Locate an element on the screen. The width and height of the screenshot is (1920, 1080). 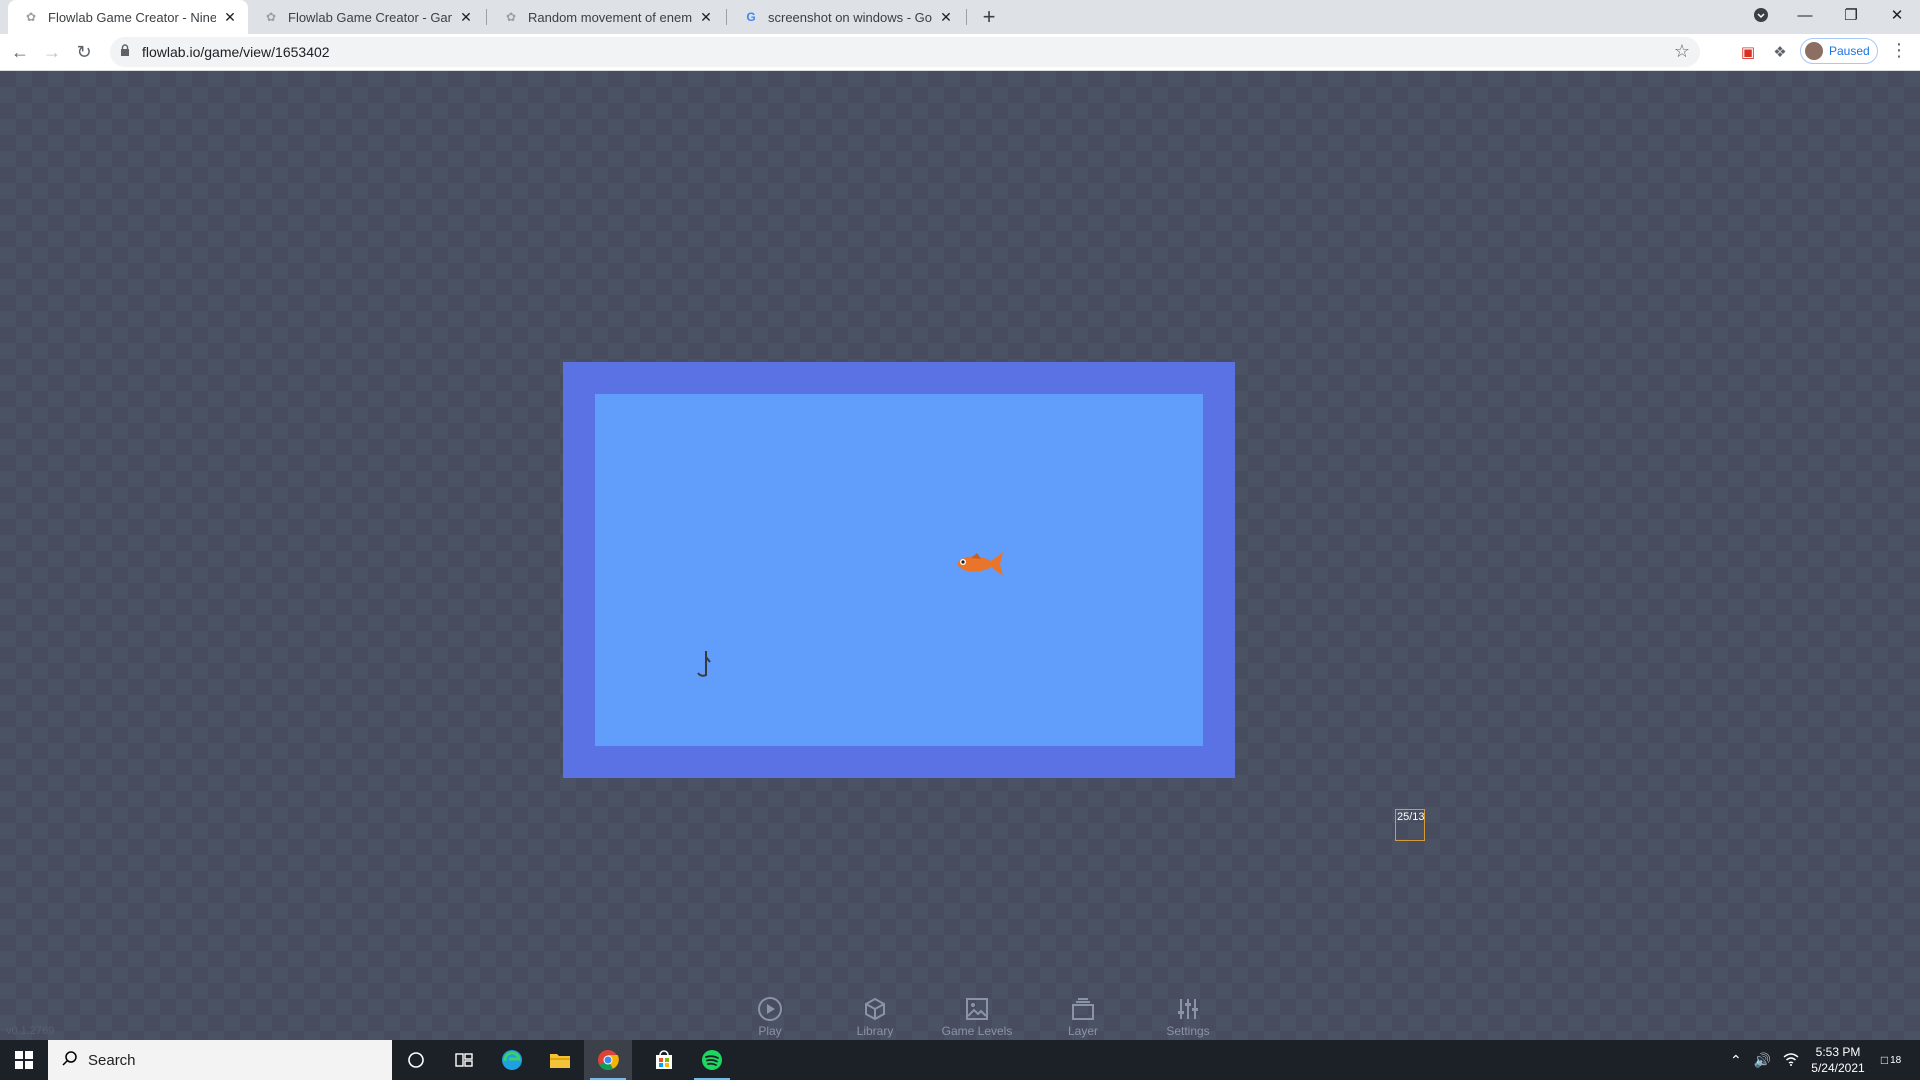
cube-icon is located at coordinates (875, 1009).